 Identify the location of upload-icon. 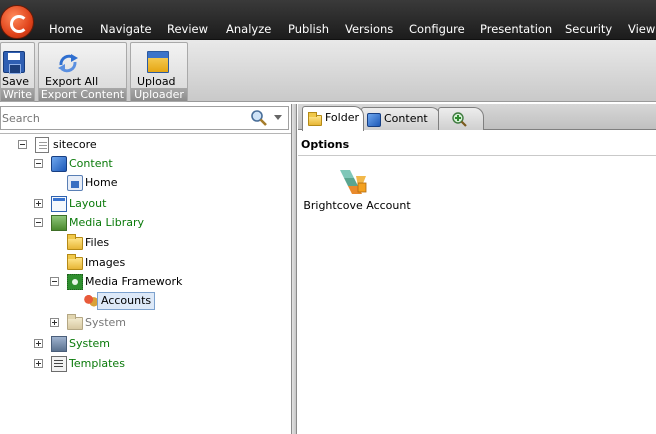
(158, 62).